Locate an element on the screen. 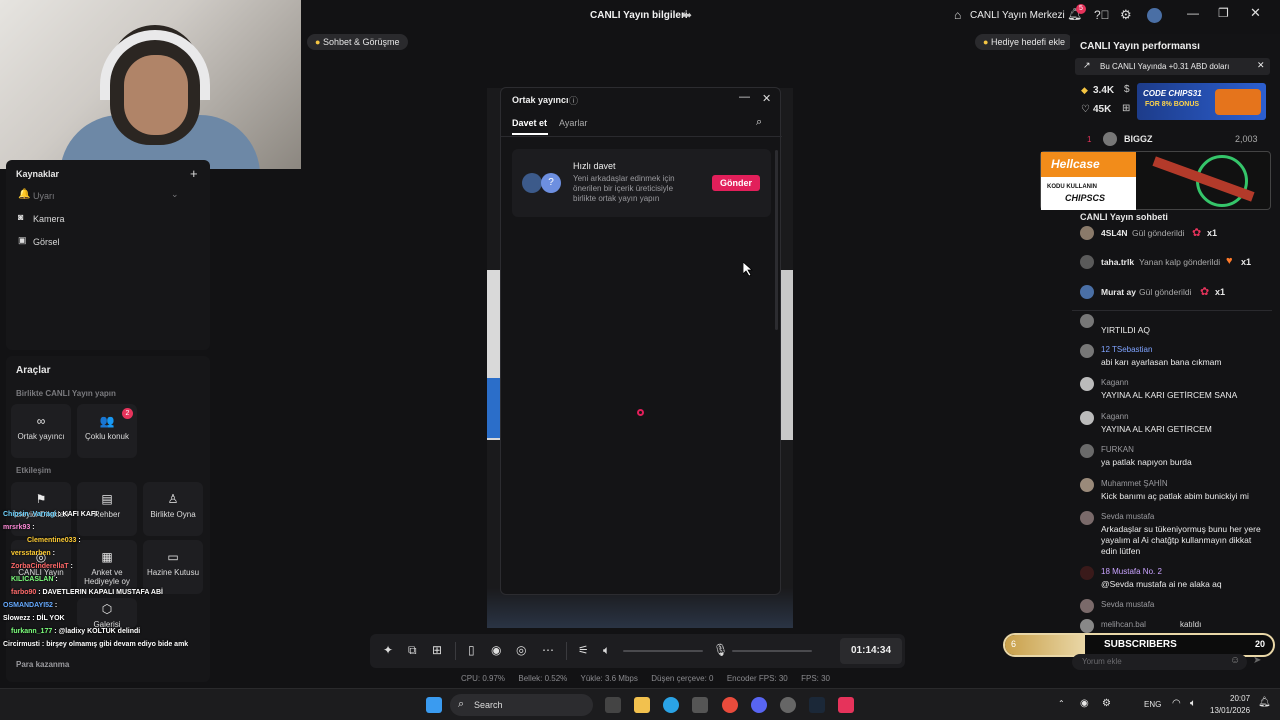 This screenshot has width=1280, height=720. layout-icon: ⧉ is located at coordinates (412, 650).